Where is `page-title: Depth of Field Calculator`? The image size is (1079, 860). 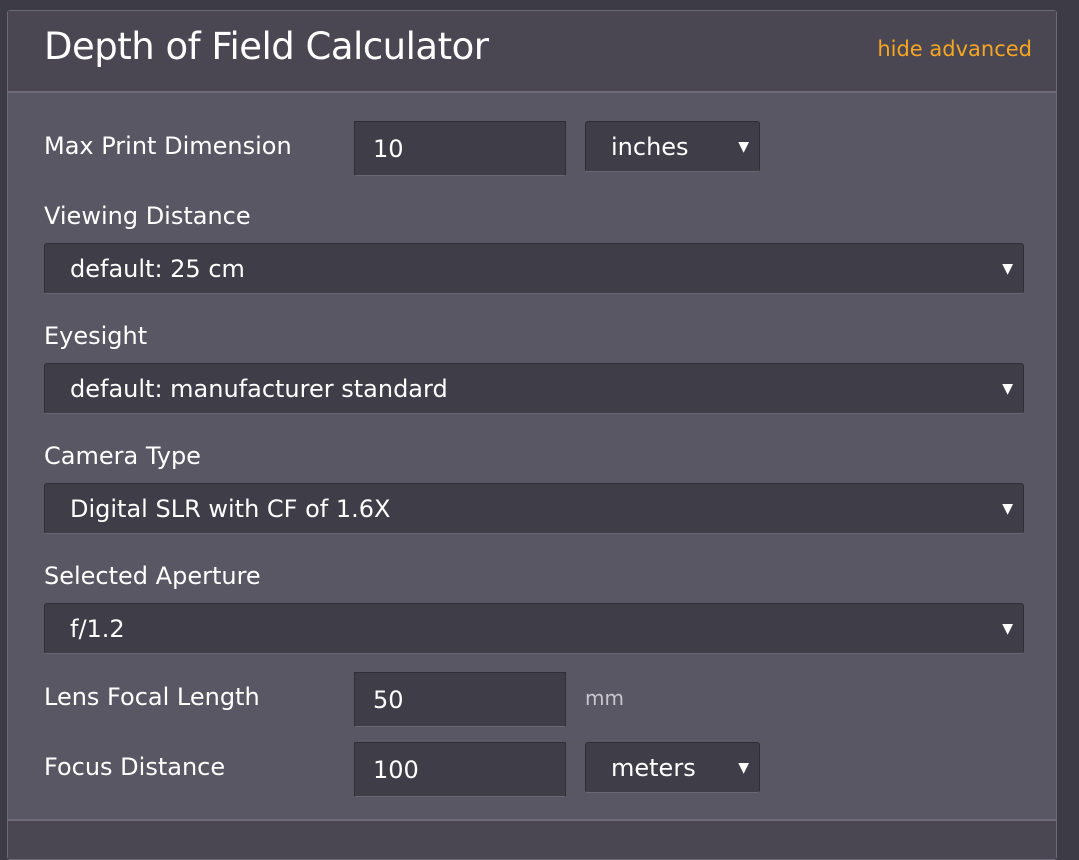 page-title: Depth of Field Calculator is located at coordinates (266, 46).